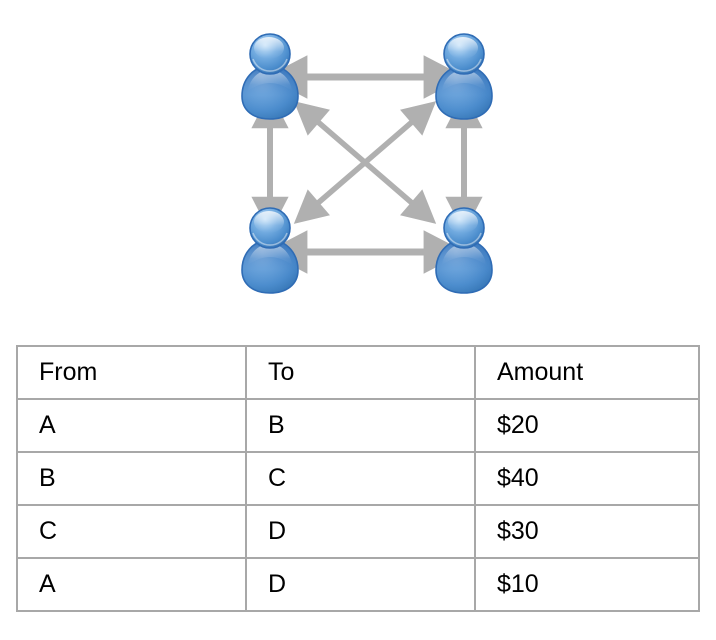  Describe the element at coordinates (270, 76) in the screenshot. I see `person-icon-top-left` at that location.